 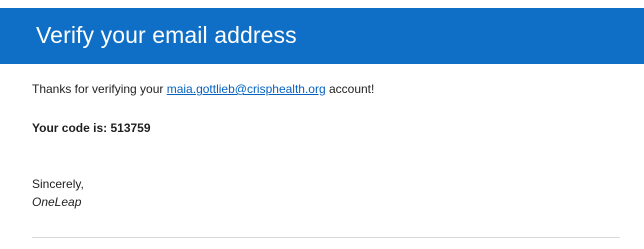 I want to click on closing-text: Sincerely,, so click(x=58, y=184).